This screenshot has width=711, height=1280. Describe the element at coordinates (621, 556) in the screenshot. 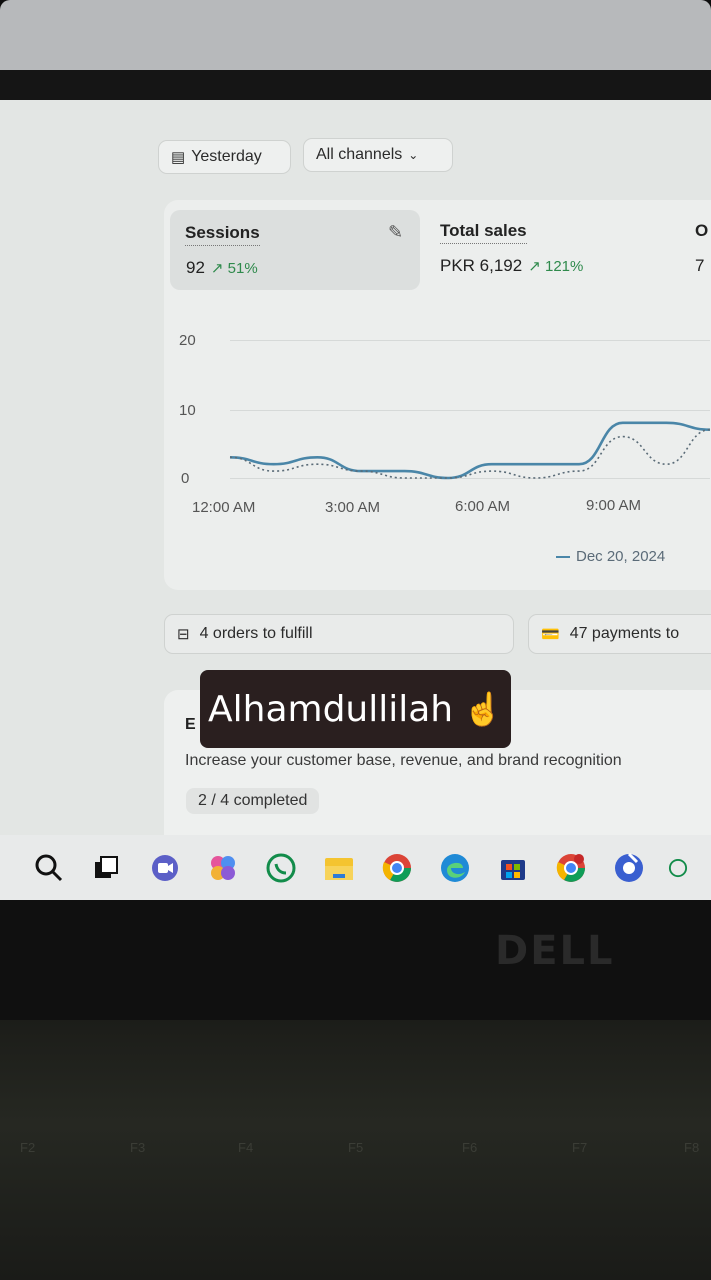

I see `legend-label: Dec 20, 2024` at that location.